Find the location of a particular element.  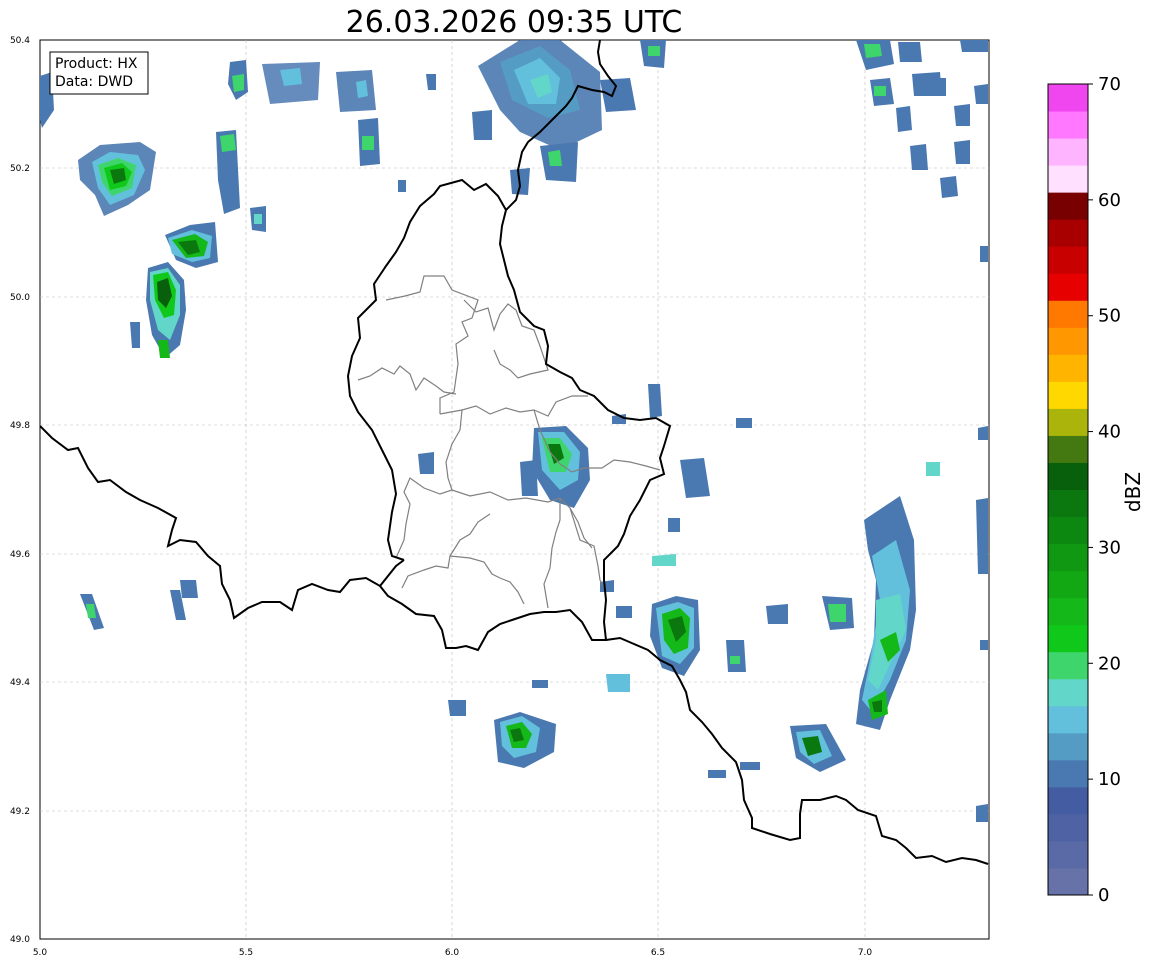

colorbar-tick-label: 0 is located at coordinates (1103, 895).